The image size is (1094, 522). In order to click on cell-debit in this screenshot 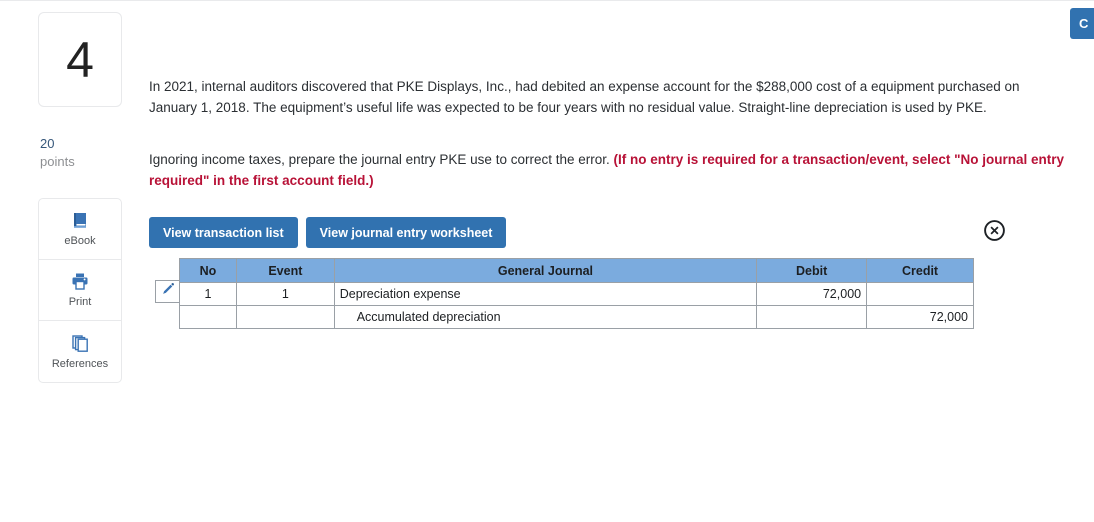, I will do `click(812, 317)`.